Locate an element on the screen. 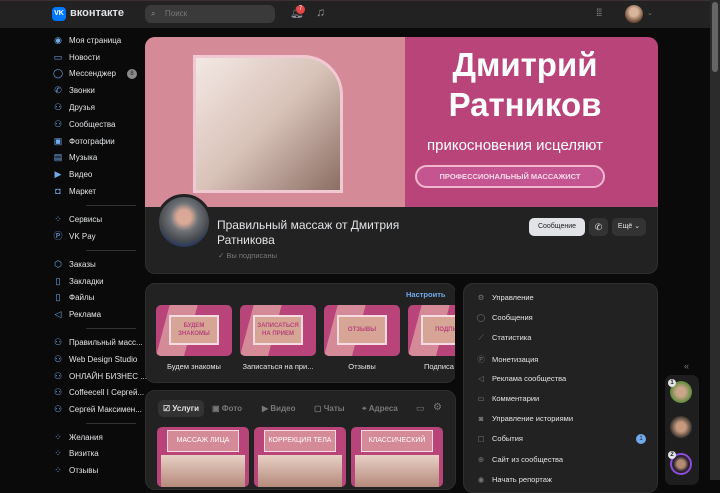  menu-item: ⊕ Сайт из сообщества is located at coordinates (519, 459).